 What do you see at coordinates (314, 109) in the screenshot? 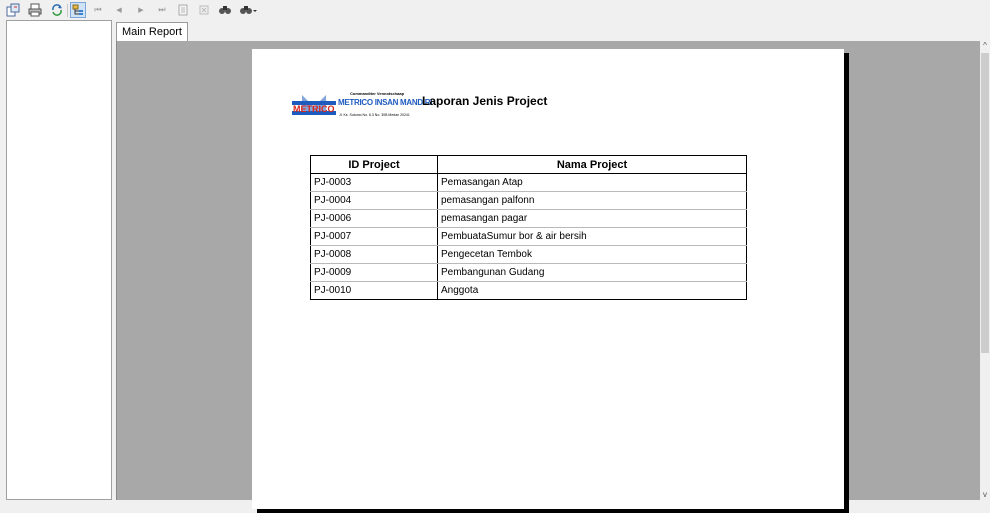
I see `svg-text: METRICO` at bounding box center [314, 109].